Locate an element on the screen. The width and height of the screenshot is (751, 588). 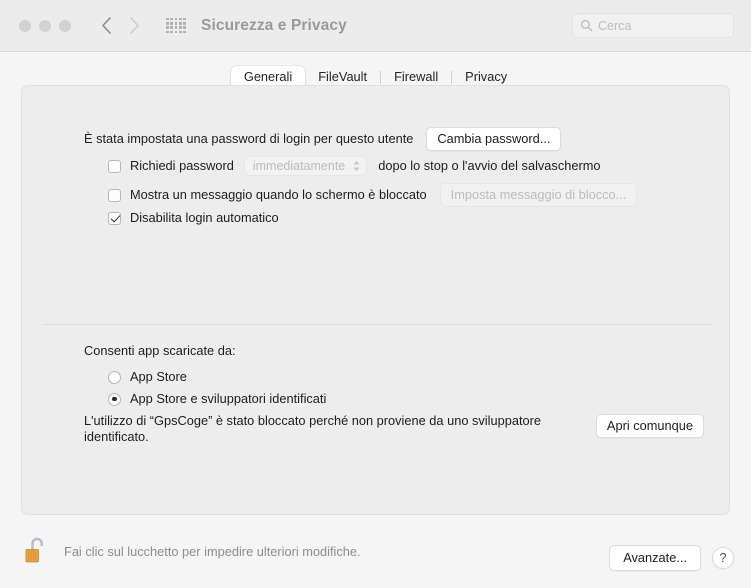
search-icon is located at coordinates (586, 25).